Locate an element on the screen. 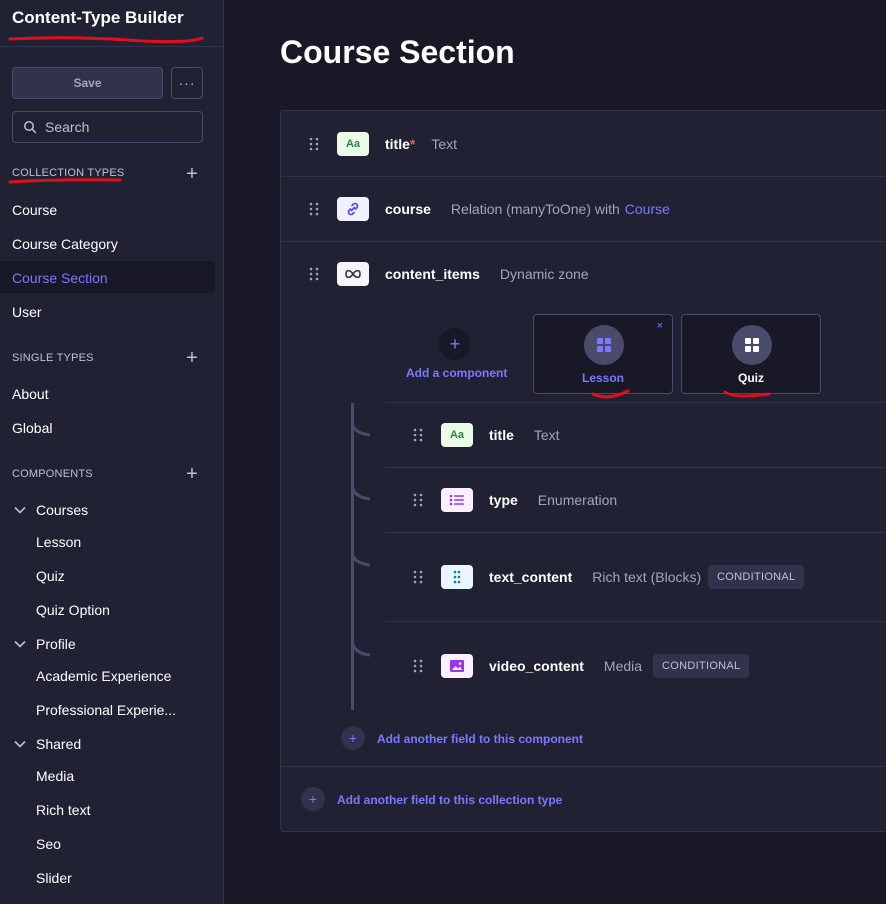 The width and height of the screenshot is (886, 904). annotation-underline-lesson is located at coordinates (610, 394).